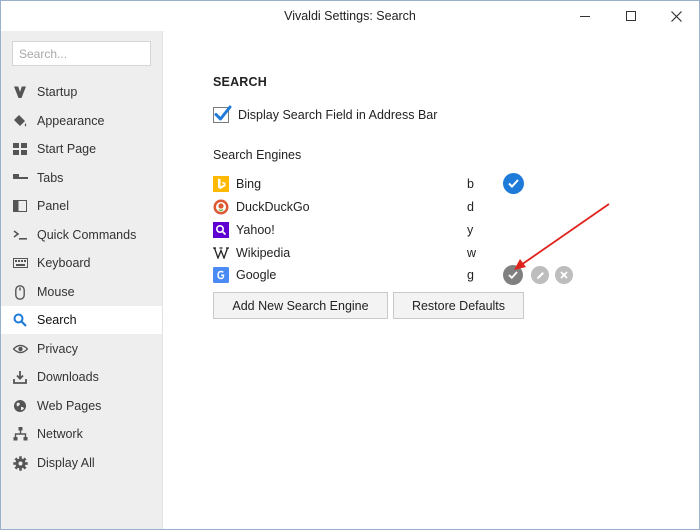  Describe the element at coordinates (249, 184) in the screenshot. I see `engine-name: Bing` at that location.